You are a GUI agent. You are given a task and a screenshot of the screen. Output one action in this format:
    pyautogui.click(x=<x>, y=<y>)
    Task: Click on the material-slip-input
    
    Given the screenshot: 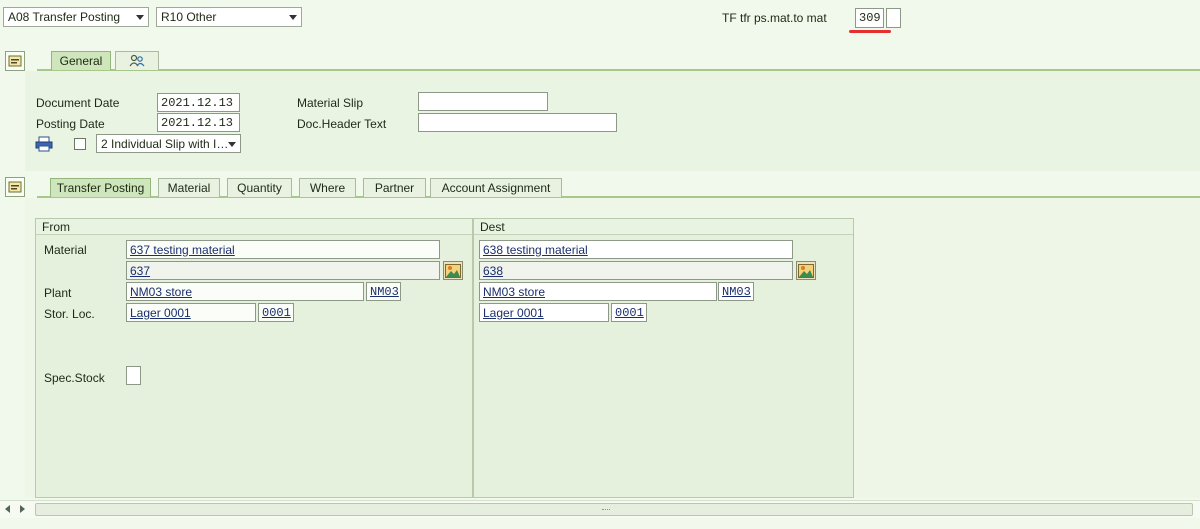 What is the action you would take?
    pyautogui.click(x=483, y=101)
    